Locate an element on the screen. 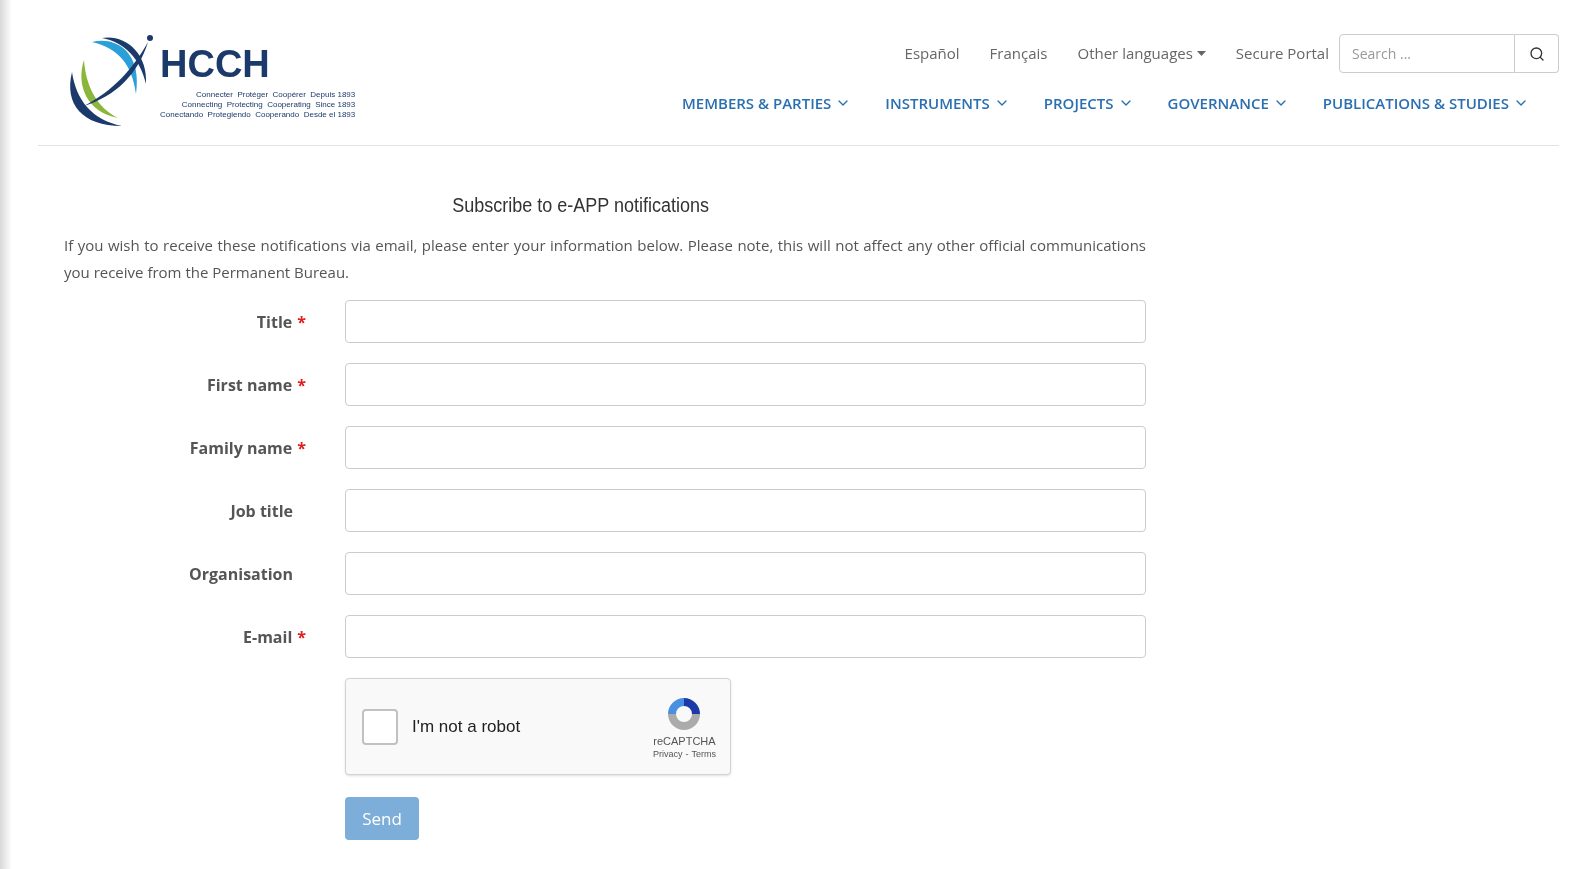 This screenshot has width=1581, height=869. nav-menu-item: INSTRUMENTS is located at coordinates (947, 103).